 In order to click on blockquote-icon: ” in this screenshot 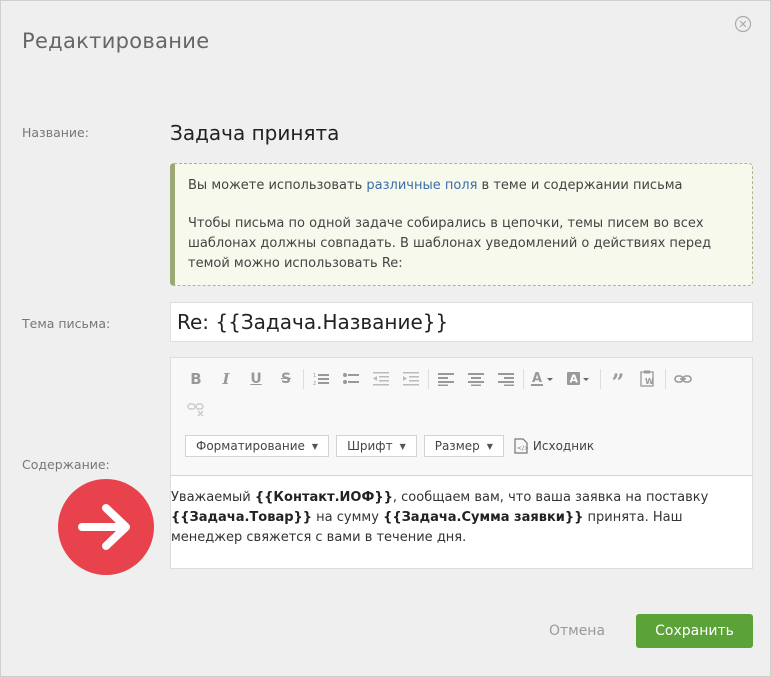, I will do `click(618, 382)`.